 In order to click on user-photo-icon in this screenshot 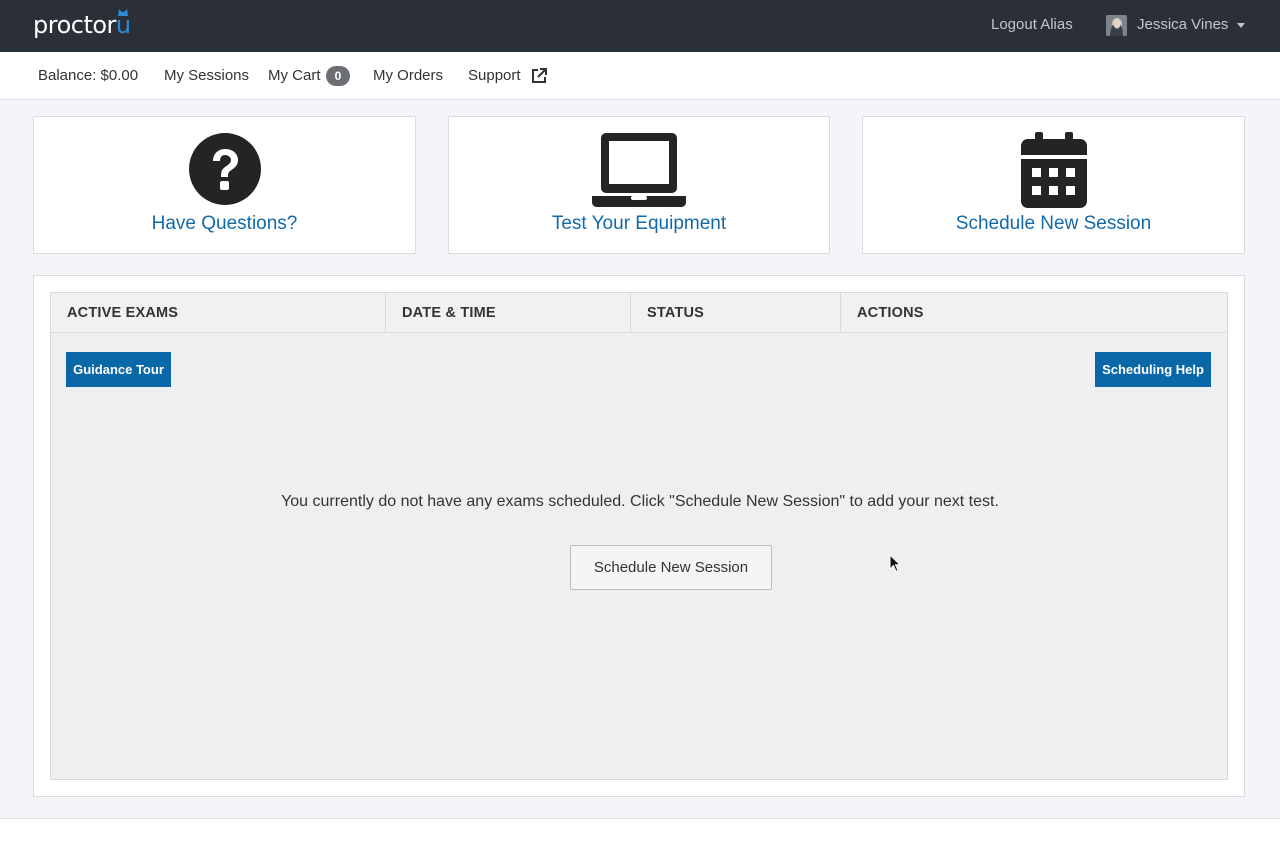, I will do `click(1116, 25)`.